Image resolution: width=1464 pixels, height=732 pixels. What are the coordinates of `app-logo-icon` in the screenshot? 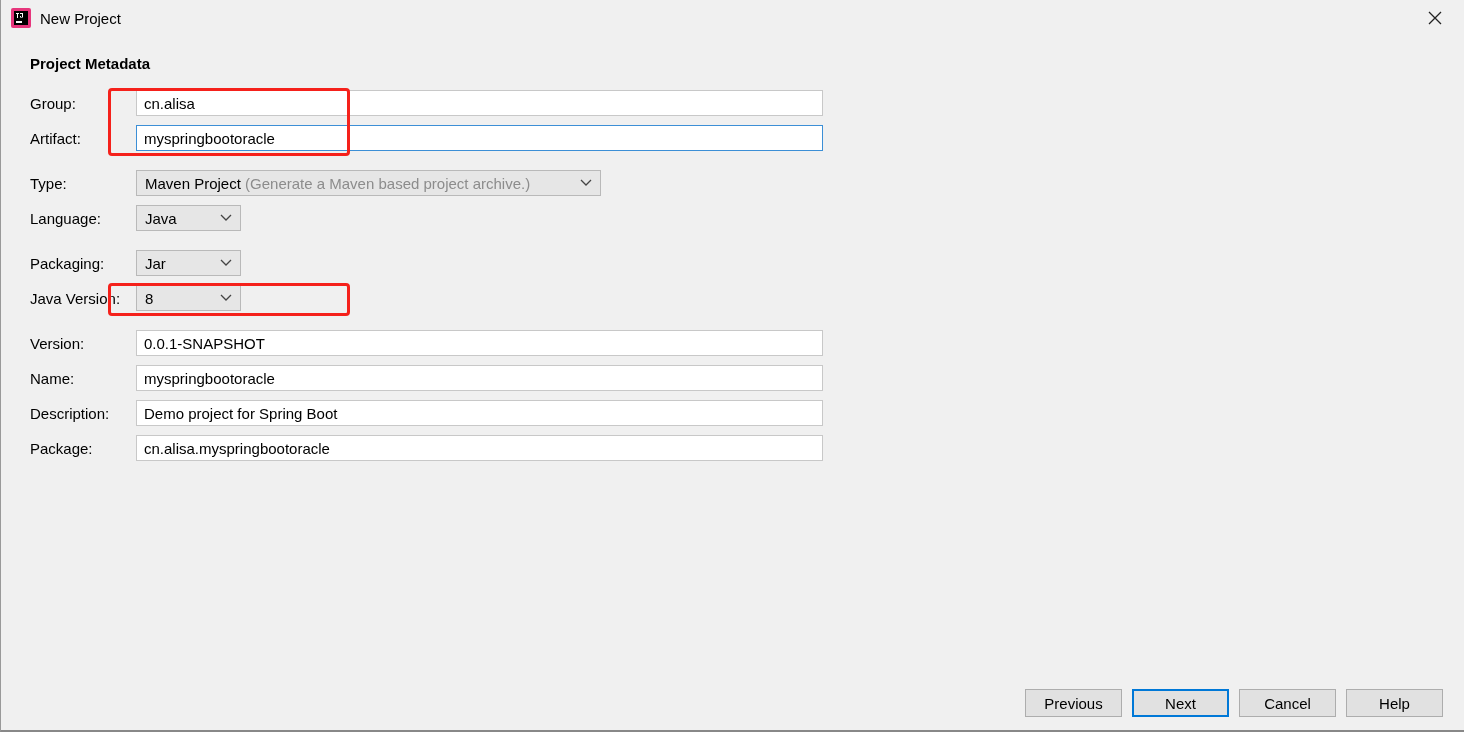 It's located at (21, 18).